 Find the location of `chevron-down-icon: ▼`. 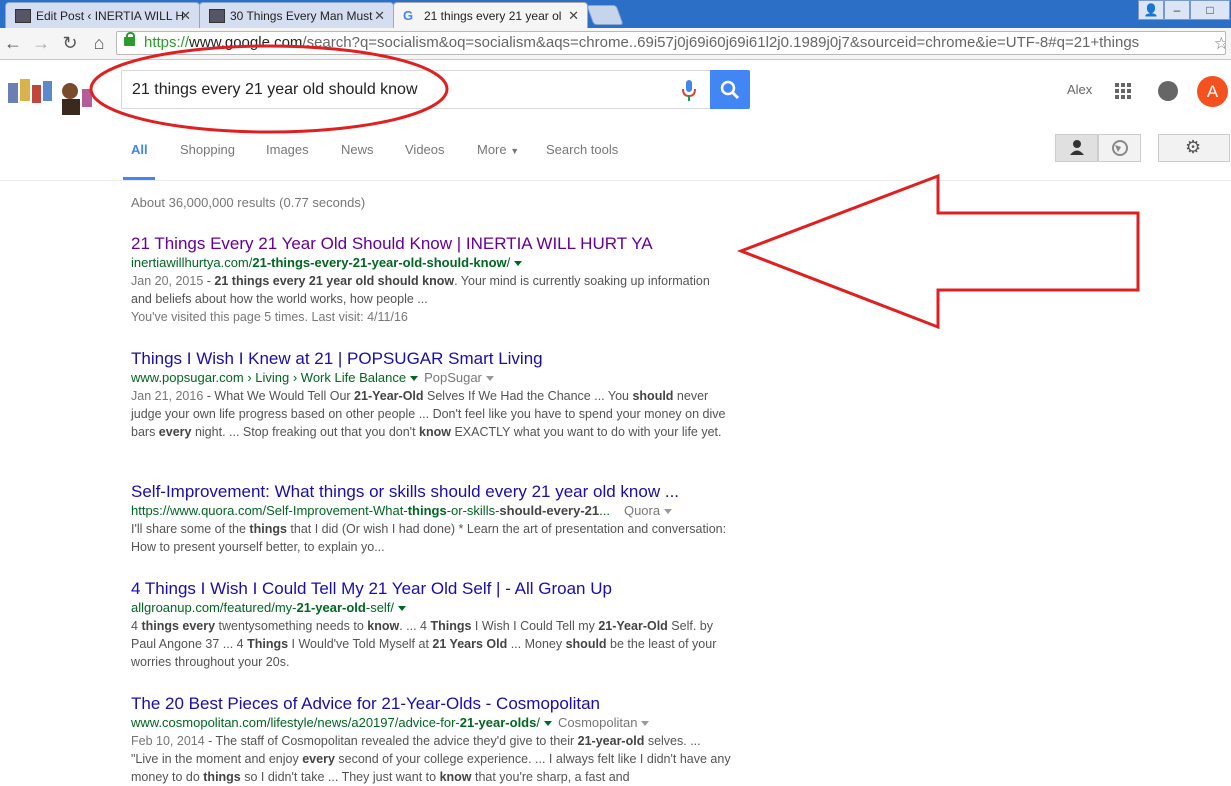

chevron-down-icon: ▼ is located at coordinates (515, 151).